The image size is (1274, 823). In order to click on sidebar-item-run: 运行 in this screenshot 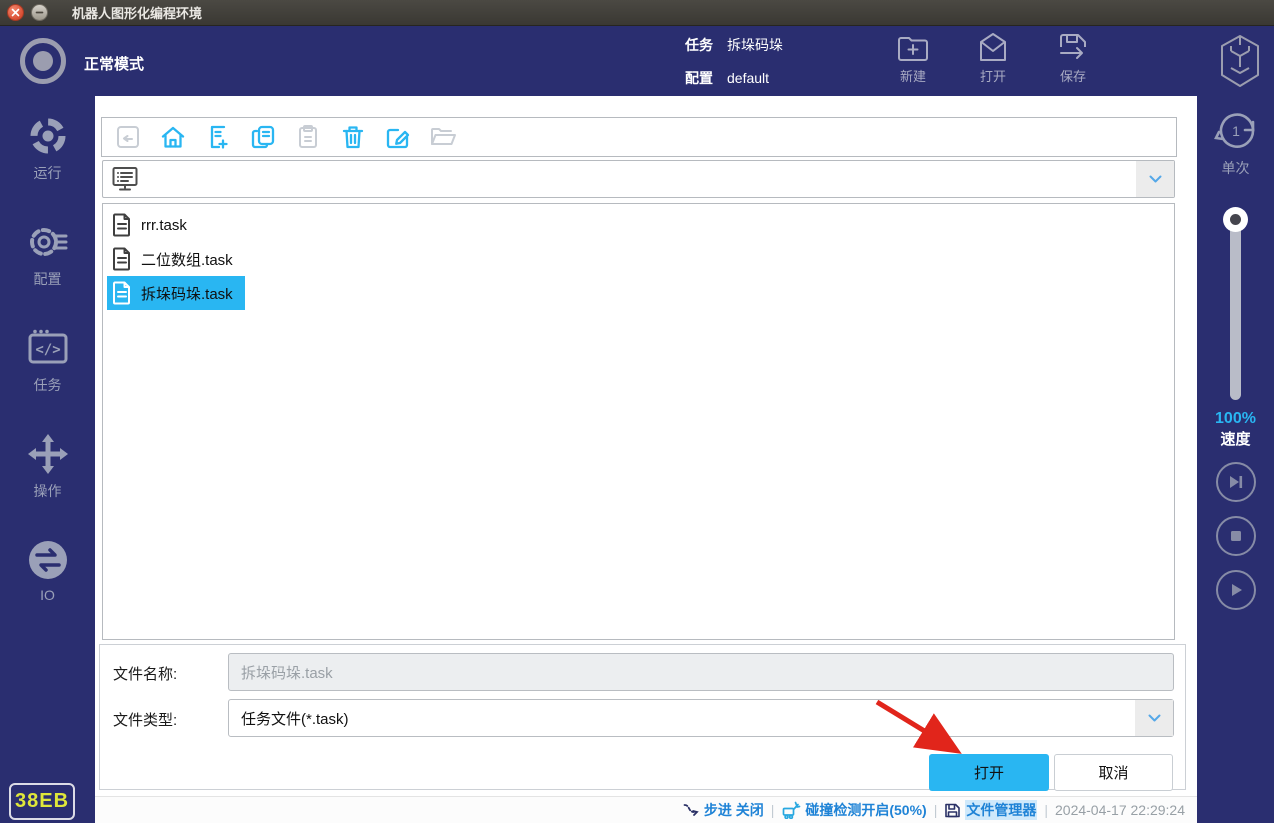, I will do `click(48, 148)`.